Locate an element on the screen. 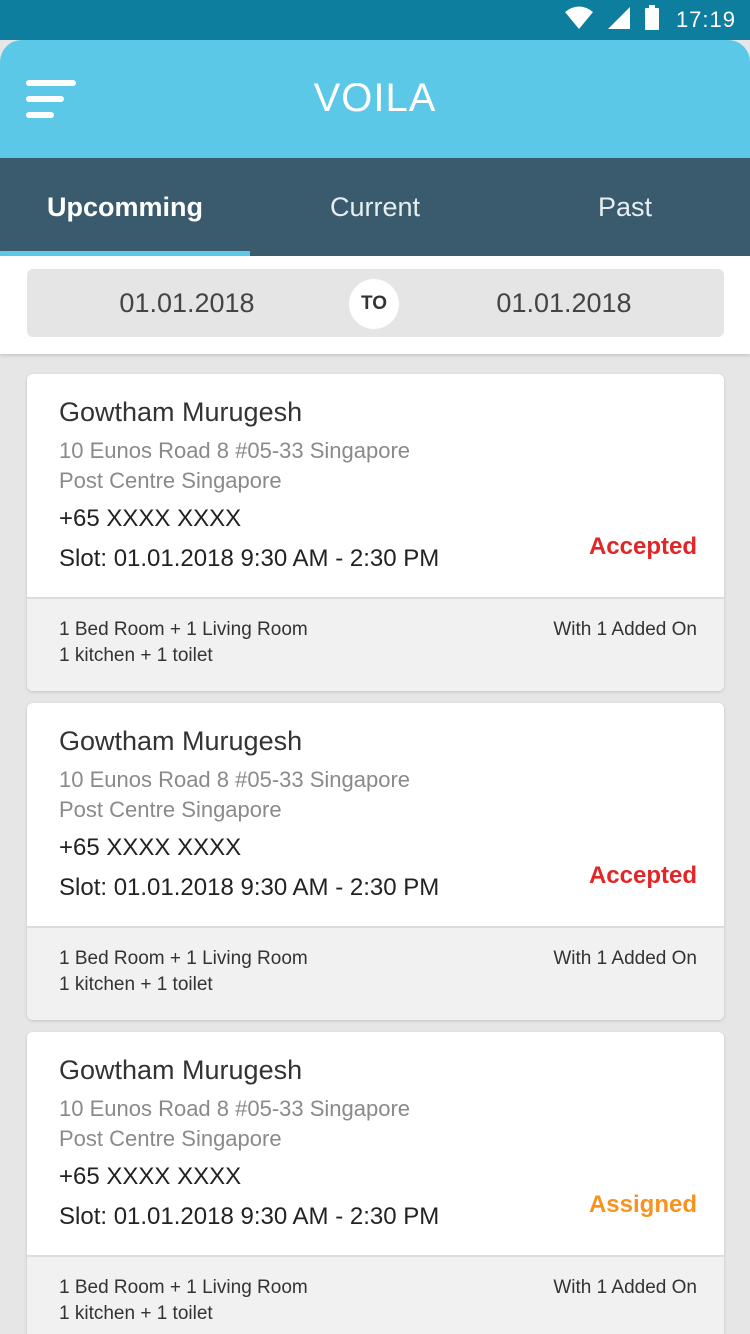  to-separator-badge: TO is located at coordinates (374, 304).